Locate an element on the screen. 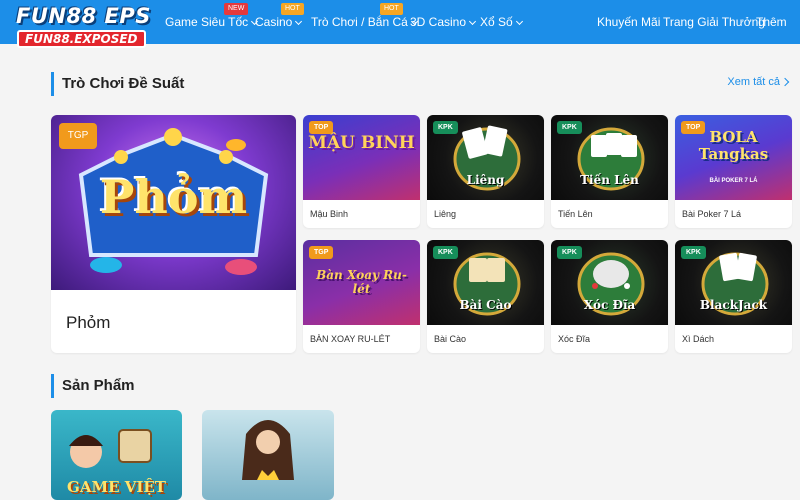 Image resolution: width=800 pixels, height=500 pixels. game-card-mau-binh: MẬU BINH TOP Mậu Binh is located at coordinates (361, 171).